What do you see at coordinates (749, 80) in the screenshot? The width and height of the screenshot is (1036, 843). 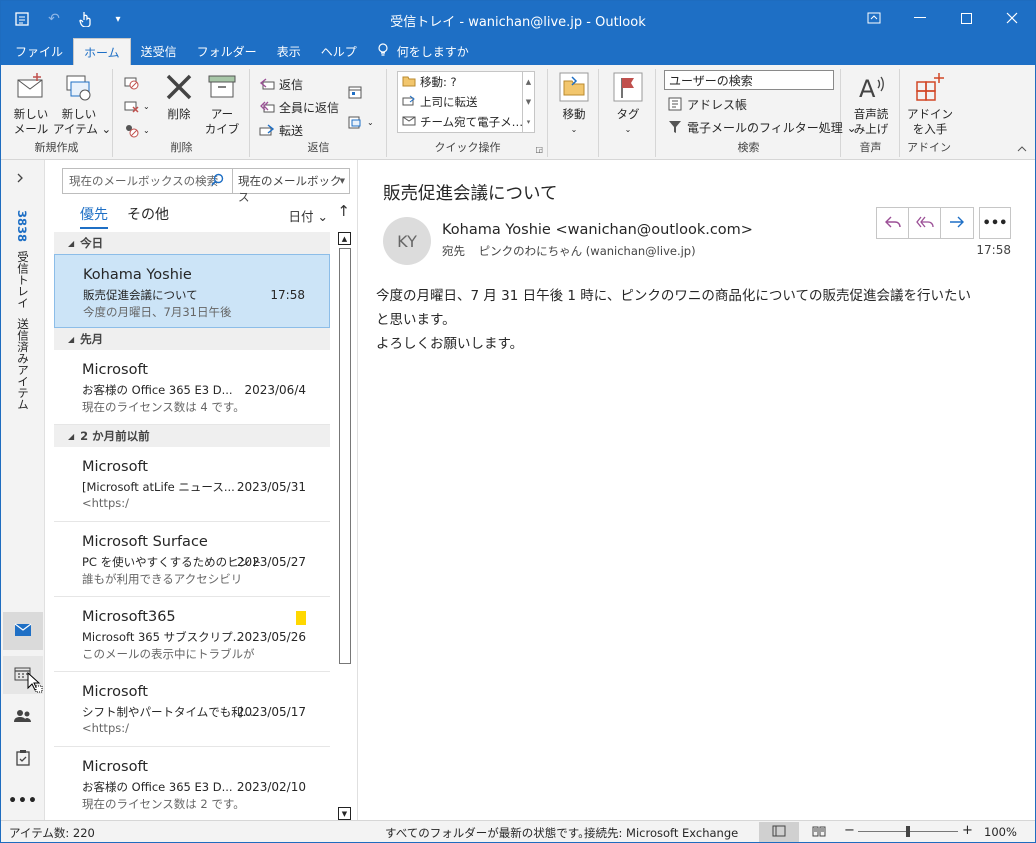 I see `search-people-input: ユーザーの検索` at bounding box center [749, 80].